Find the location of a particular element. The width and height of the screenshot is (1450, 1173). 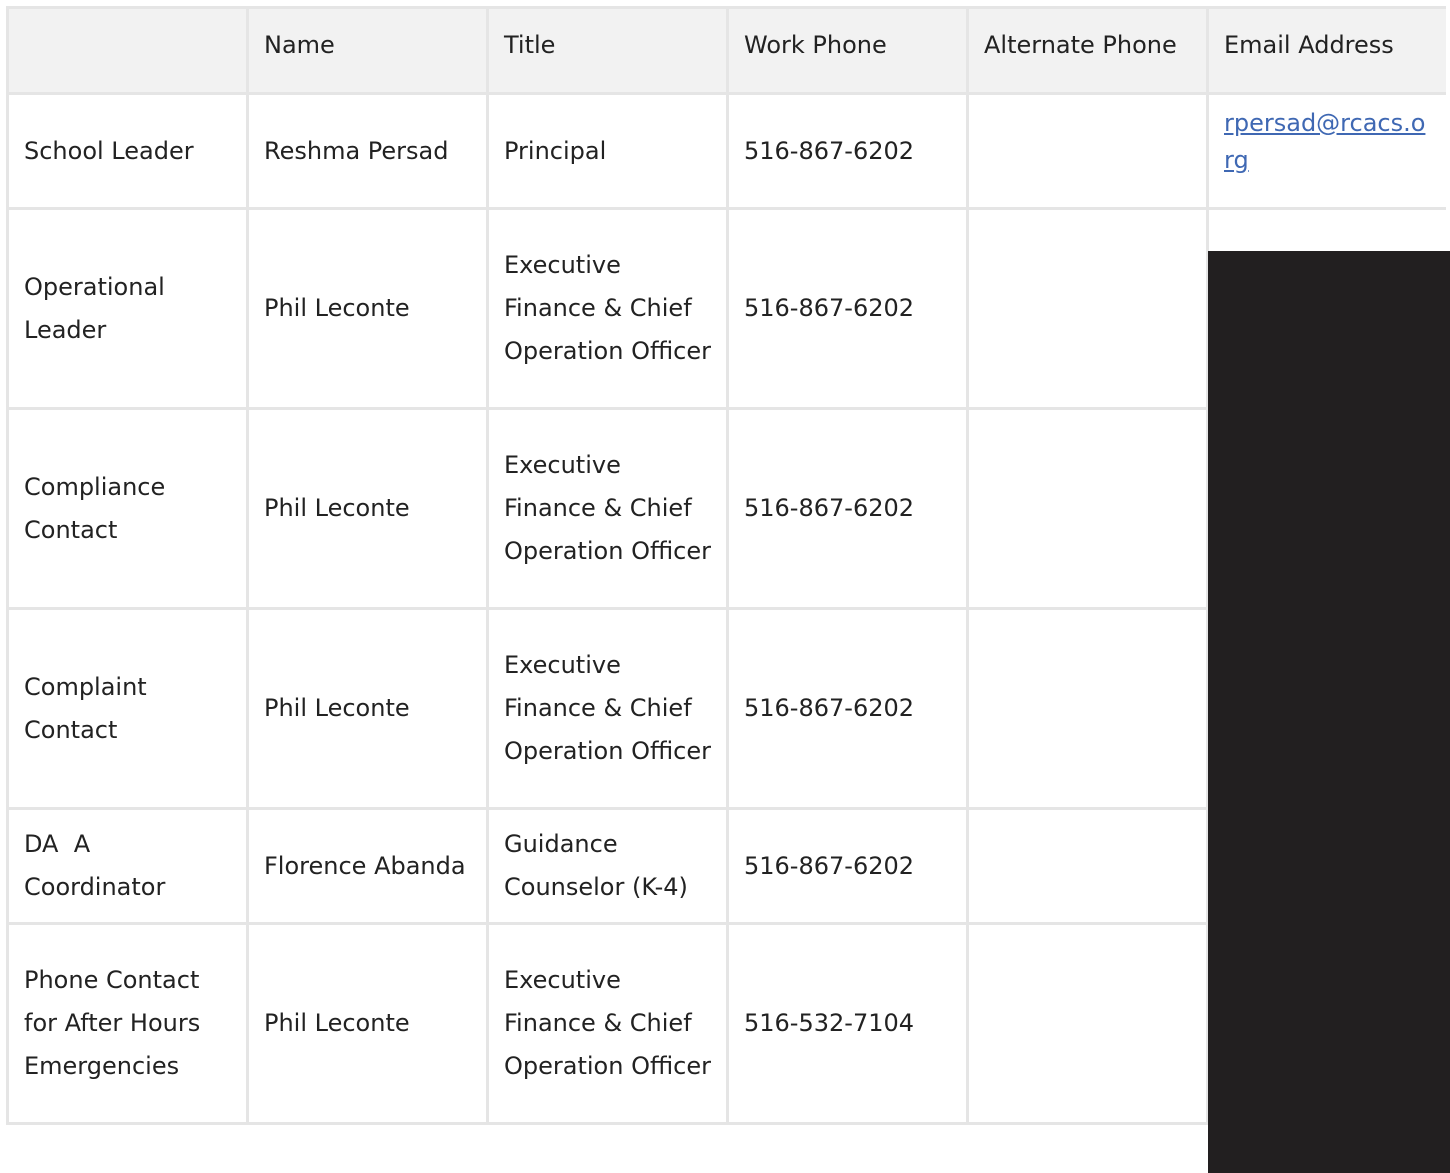

cell-role: Compliance Contact is located at coordinates (127, 508).